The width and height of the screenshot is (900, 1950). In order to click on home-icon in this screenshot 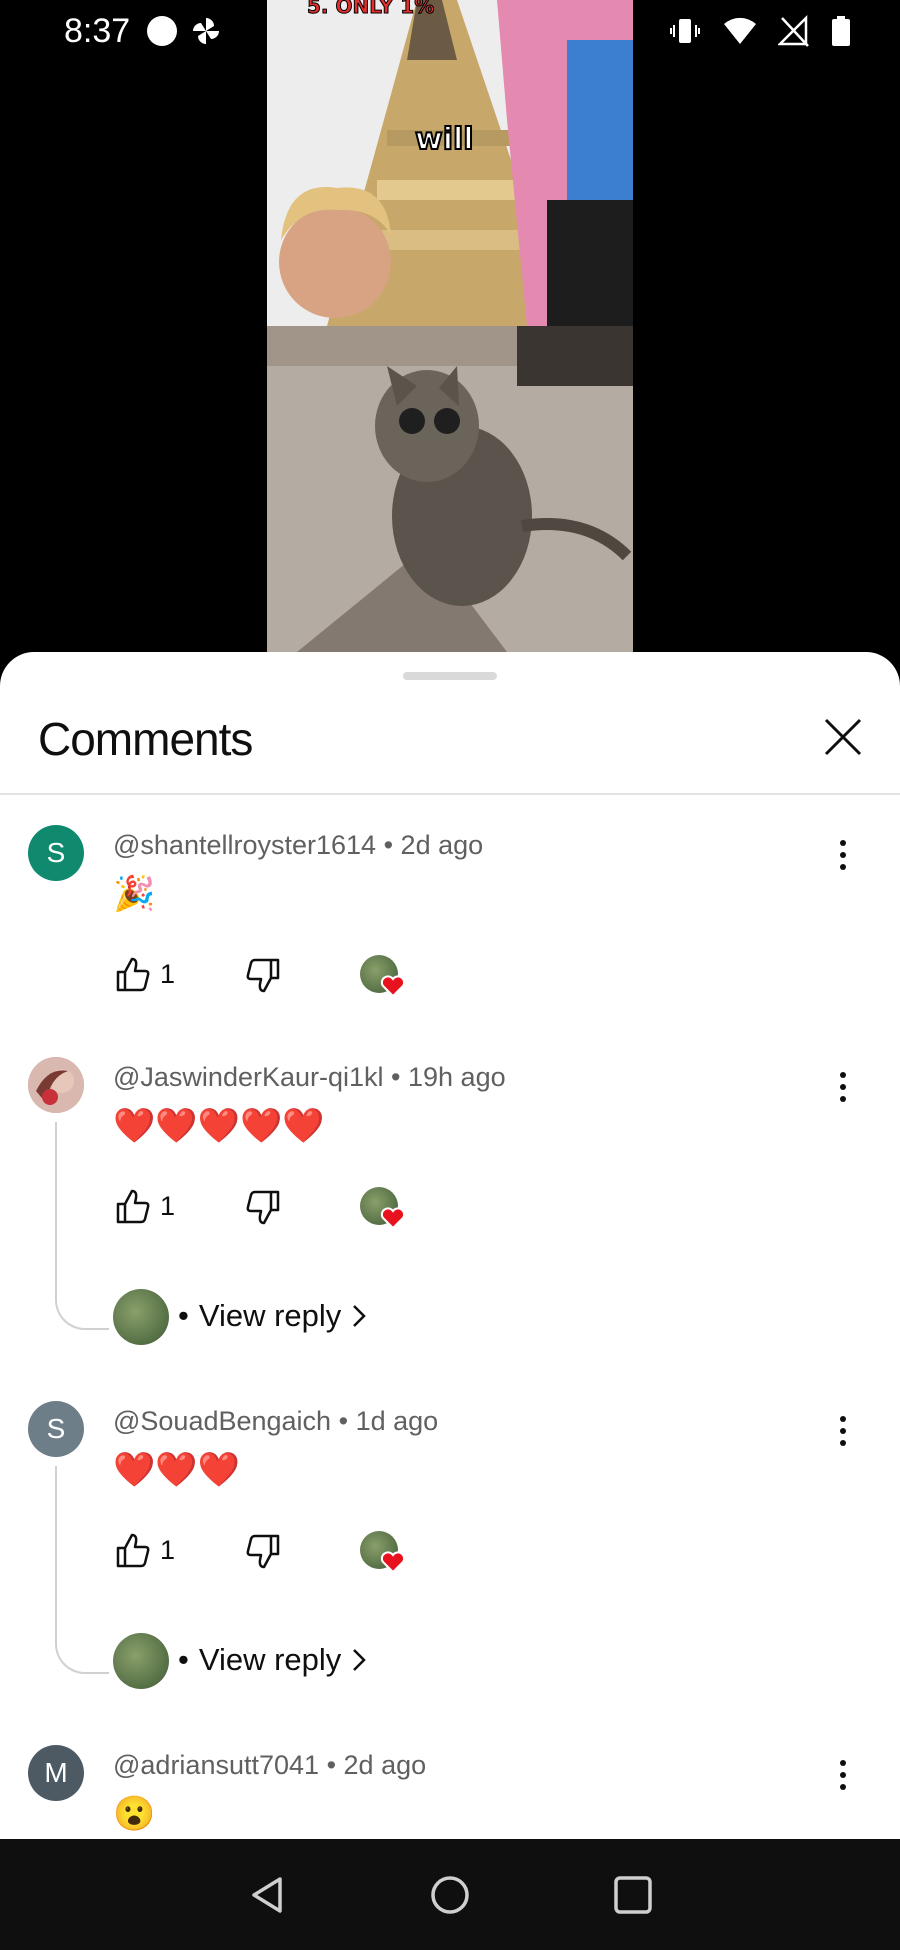, I will do `click(450, 1895)`.